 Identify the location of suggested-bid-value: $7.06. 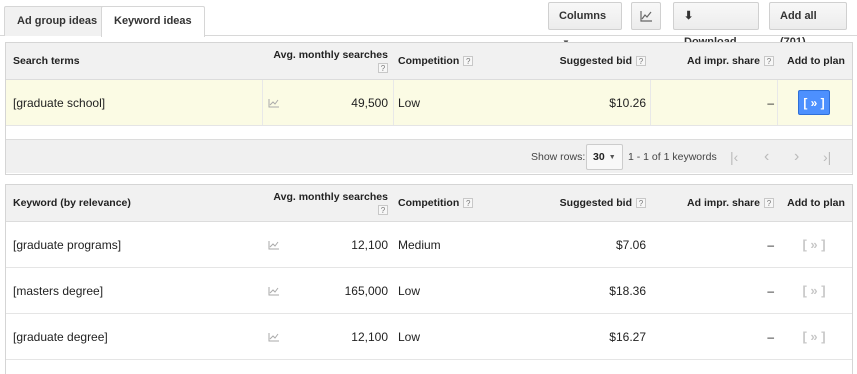
(630, 244).